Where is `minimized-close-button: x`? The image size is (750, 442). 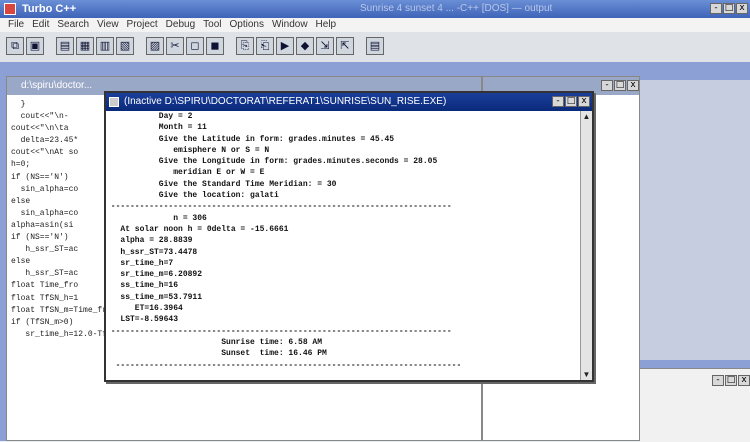
minimized-close-button: x is located at coordinates (744, 380).